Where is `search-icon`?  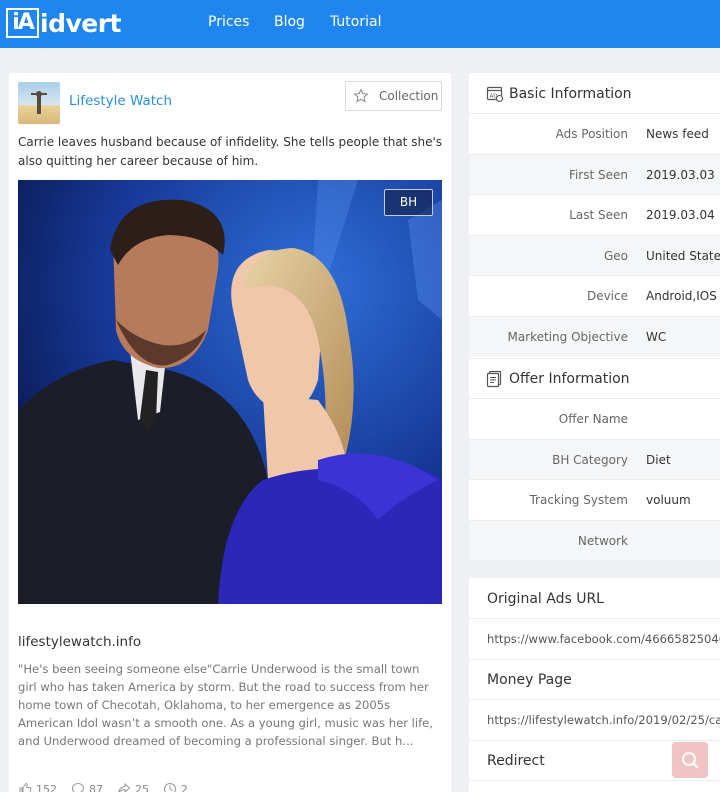 search-icon is located at coordinates (690, 760).